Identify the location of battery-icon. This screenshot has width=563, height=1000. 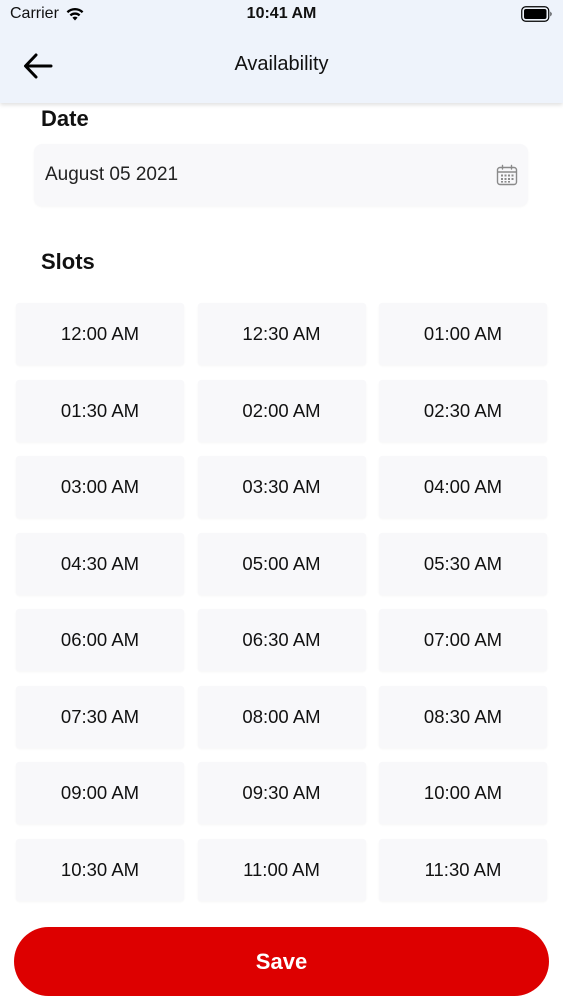
(536, 14).